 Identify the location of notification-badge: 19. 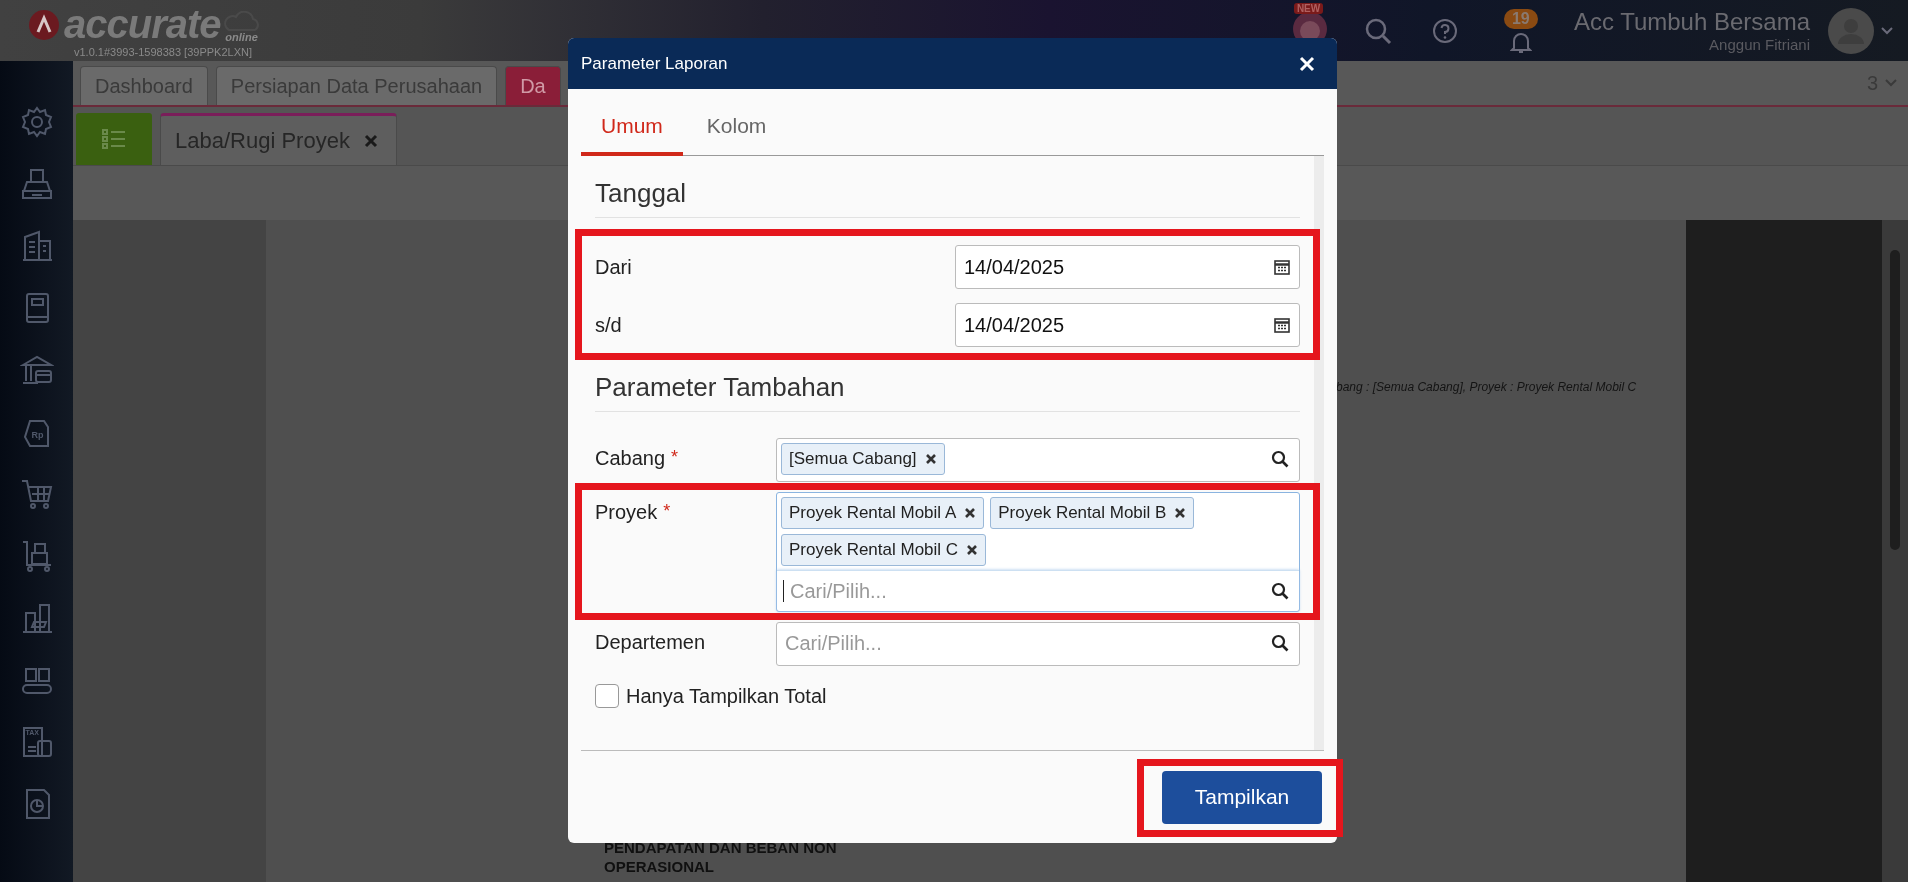
(1520, 18).